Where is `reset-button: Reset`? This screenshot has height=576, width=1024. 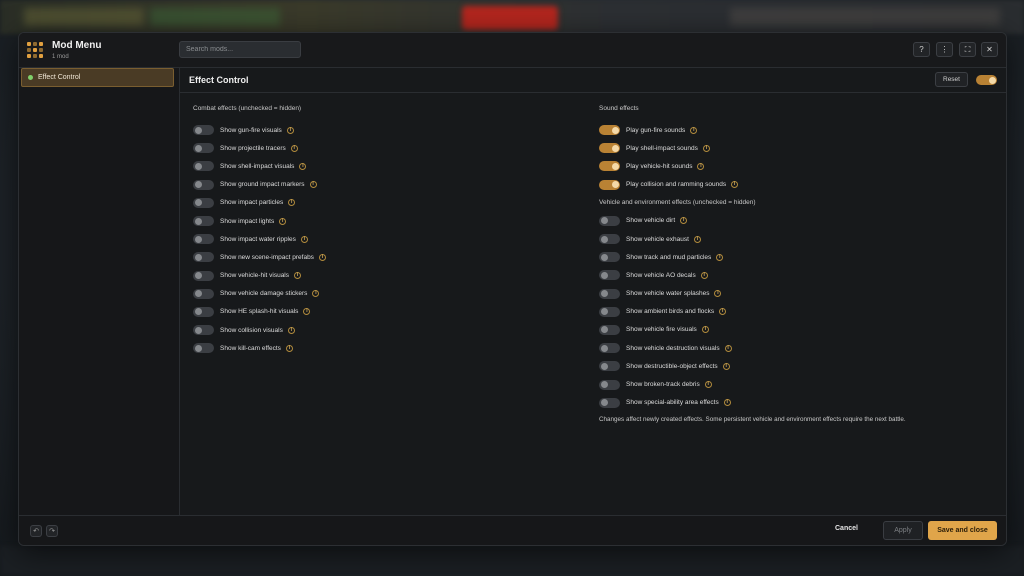
reset-button: Reset is located at coordinates (951, 79).